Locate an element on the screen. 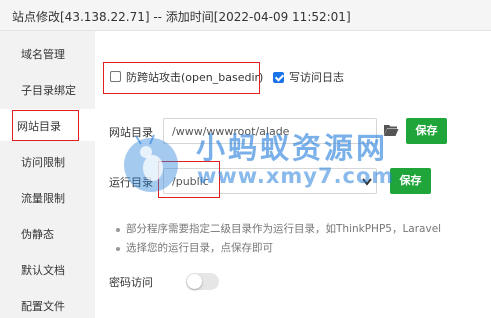  sidebar-item-label: 子目录绑定 is located at coordinates (48, 90).